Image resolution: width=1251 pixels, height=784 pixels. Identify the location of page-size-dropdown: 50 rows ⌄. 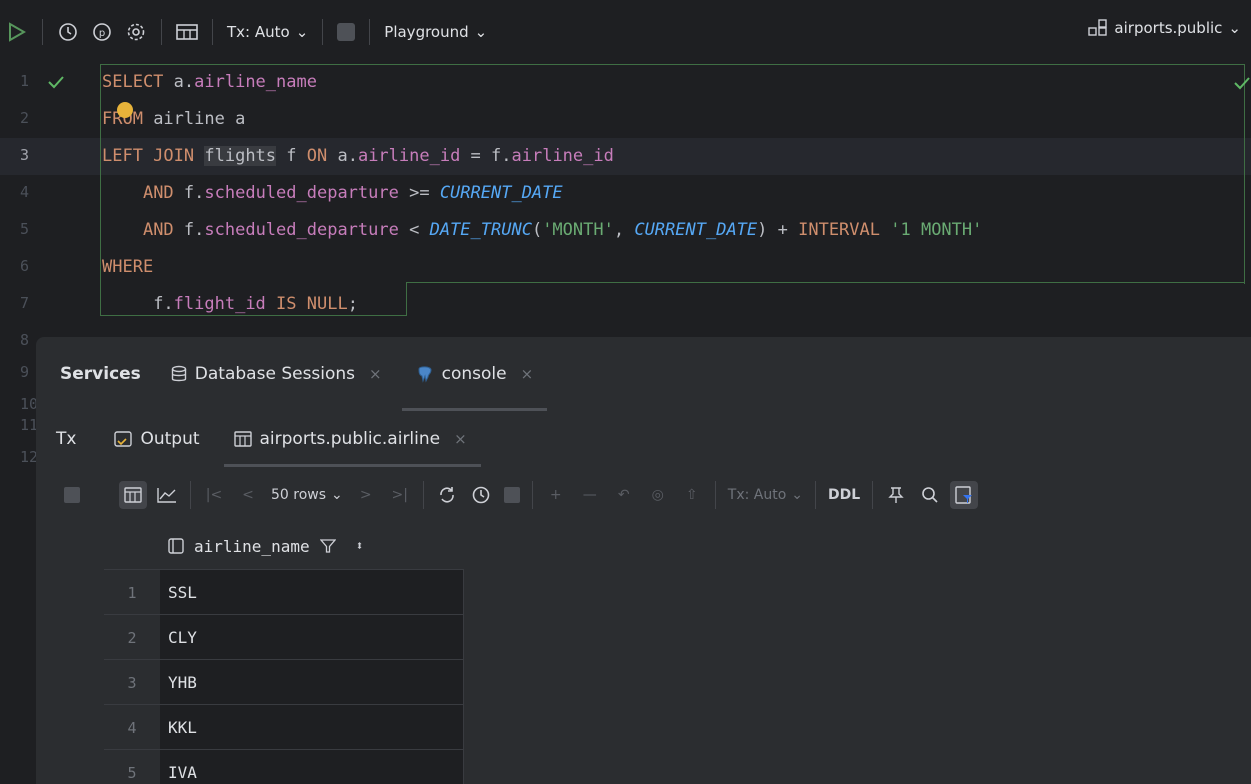
(307, 495).